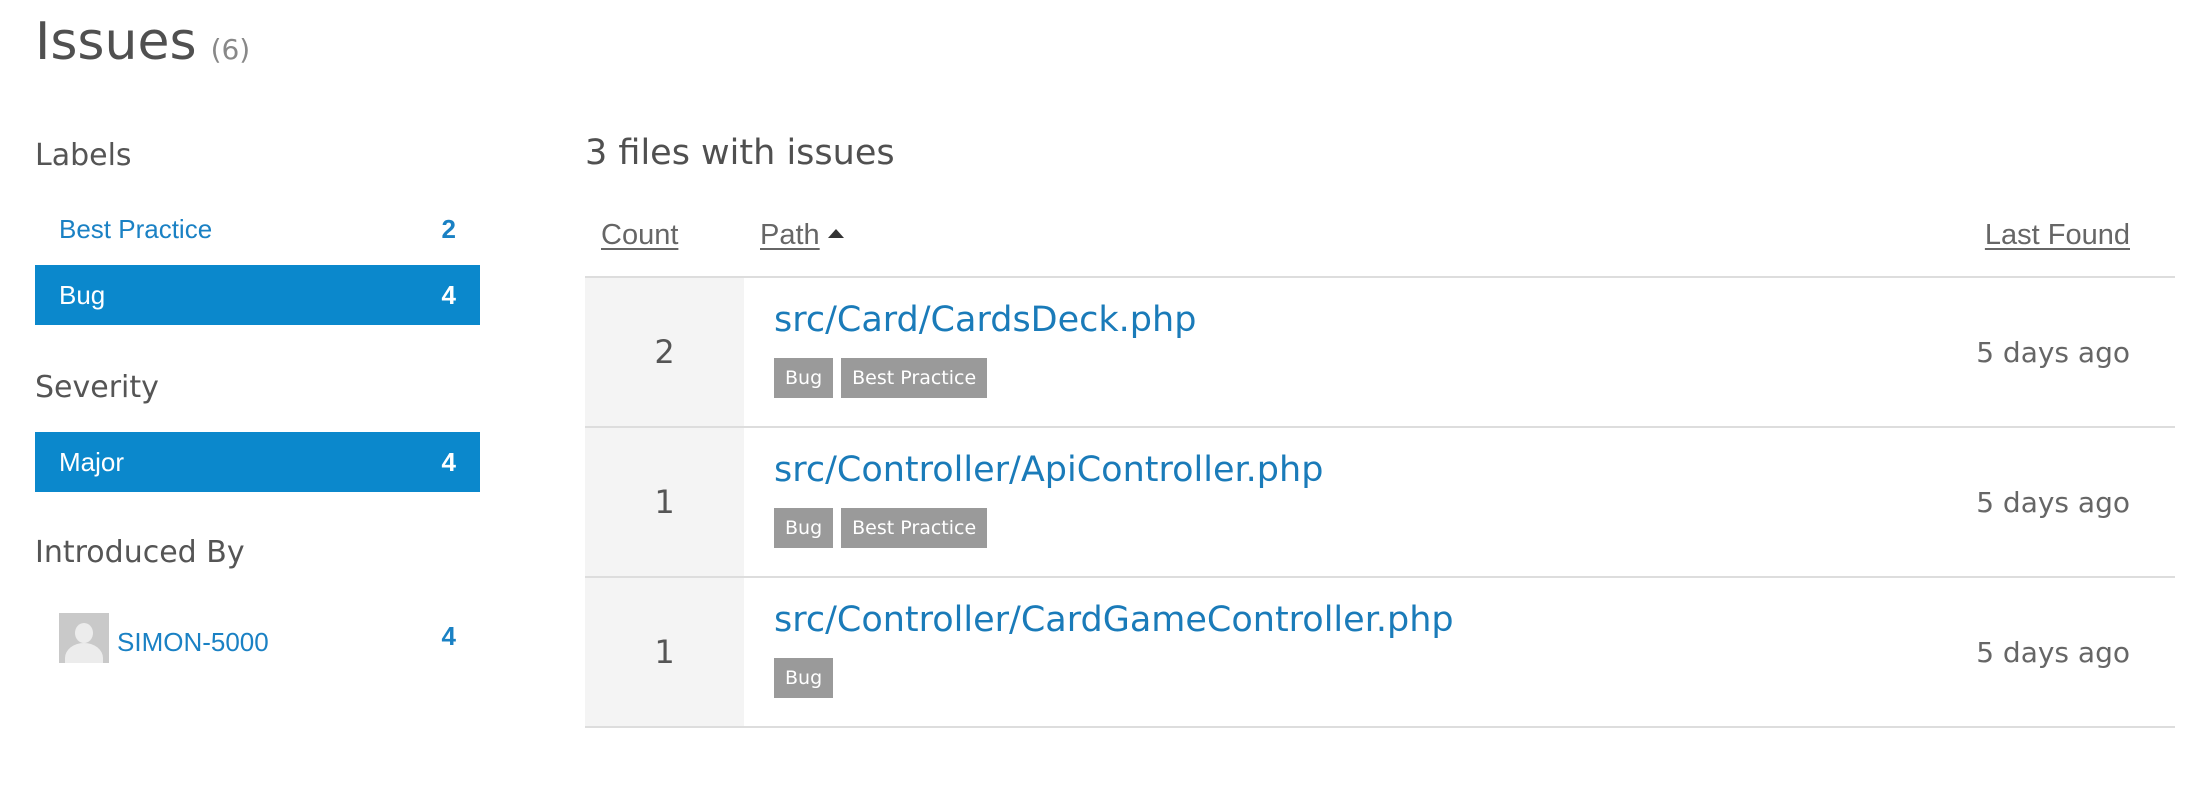 Image resolution: width=2200 pixels, height=806 pixels. What do you see at coordinates (790, 235) in the screenshot?
I see `column-header-path-label: Path` at bounding box center [790, 235].